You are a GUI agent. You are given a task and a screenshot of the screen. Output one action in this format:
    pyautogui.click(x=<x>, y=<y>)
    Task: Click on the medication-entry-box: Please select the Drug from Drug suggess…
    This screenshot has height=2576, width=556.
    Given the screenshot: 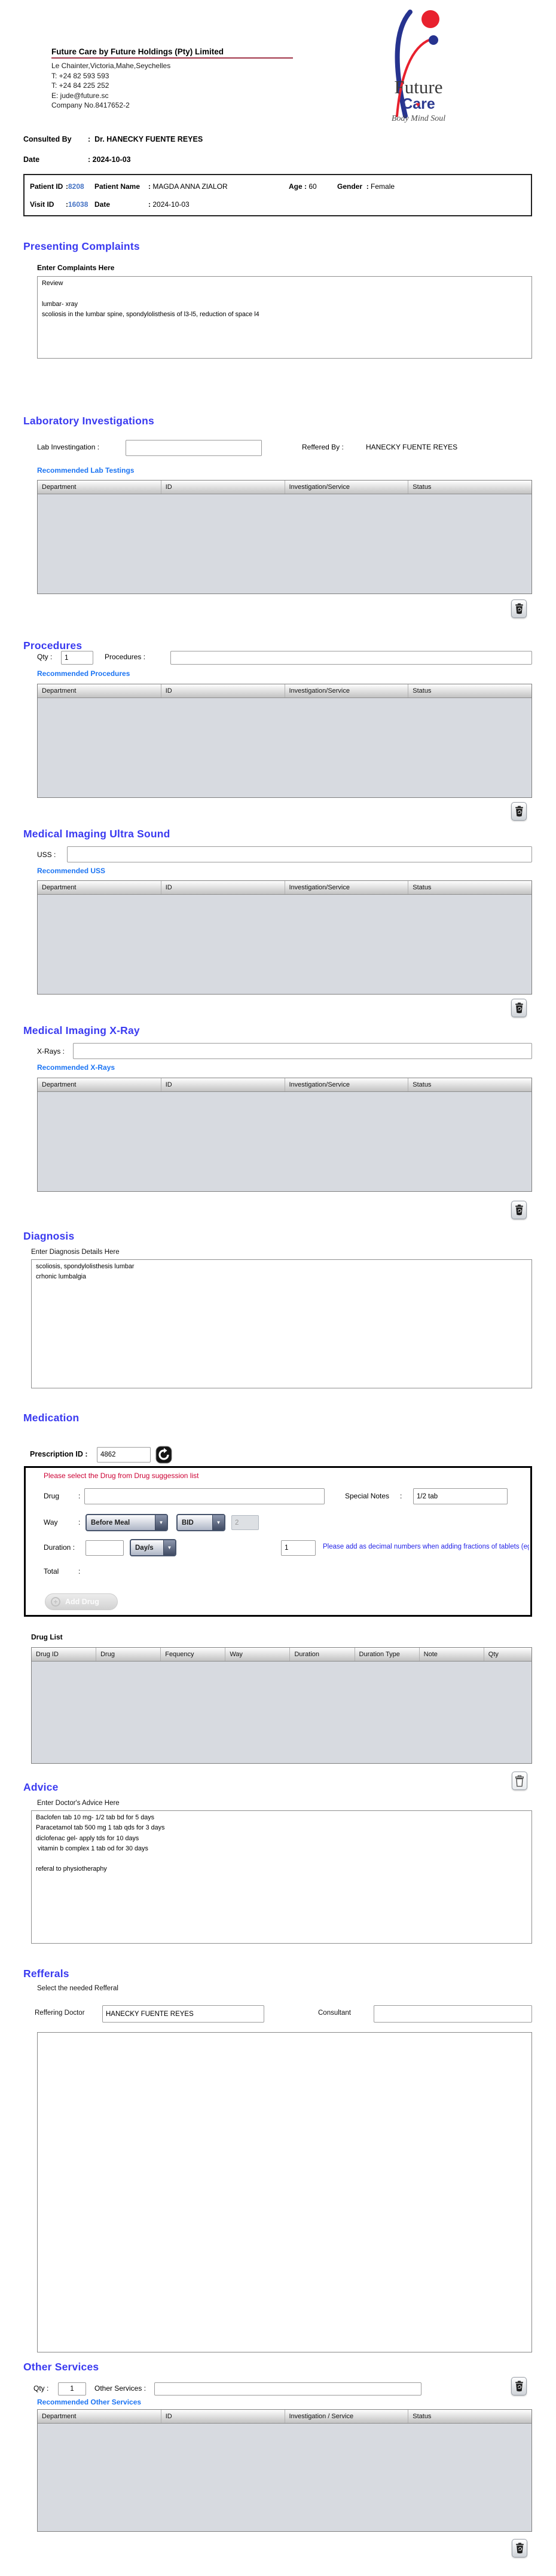 What is the action you would take?
    pyautogui.click(x=278, y=1541)
    